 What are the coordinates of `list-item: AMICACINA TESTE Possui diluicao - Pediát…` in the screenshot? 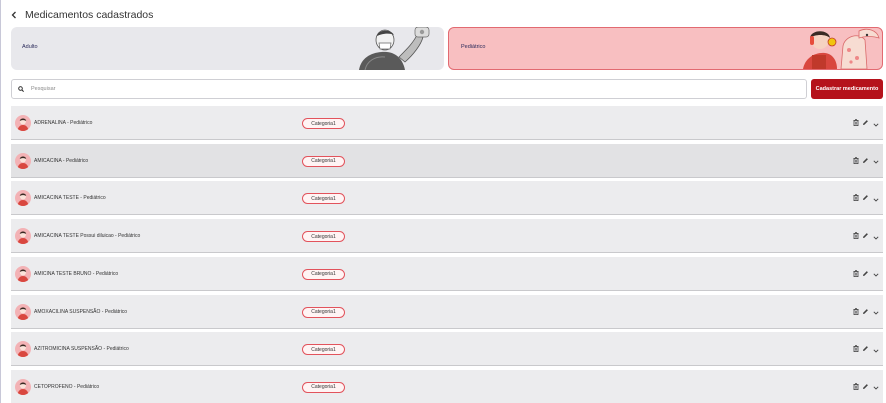 It's located at (447, 236).